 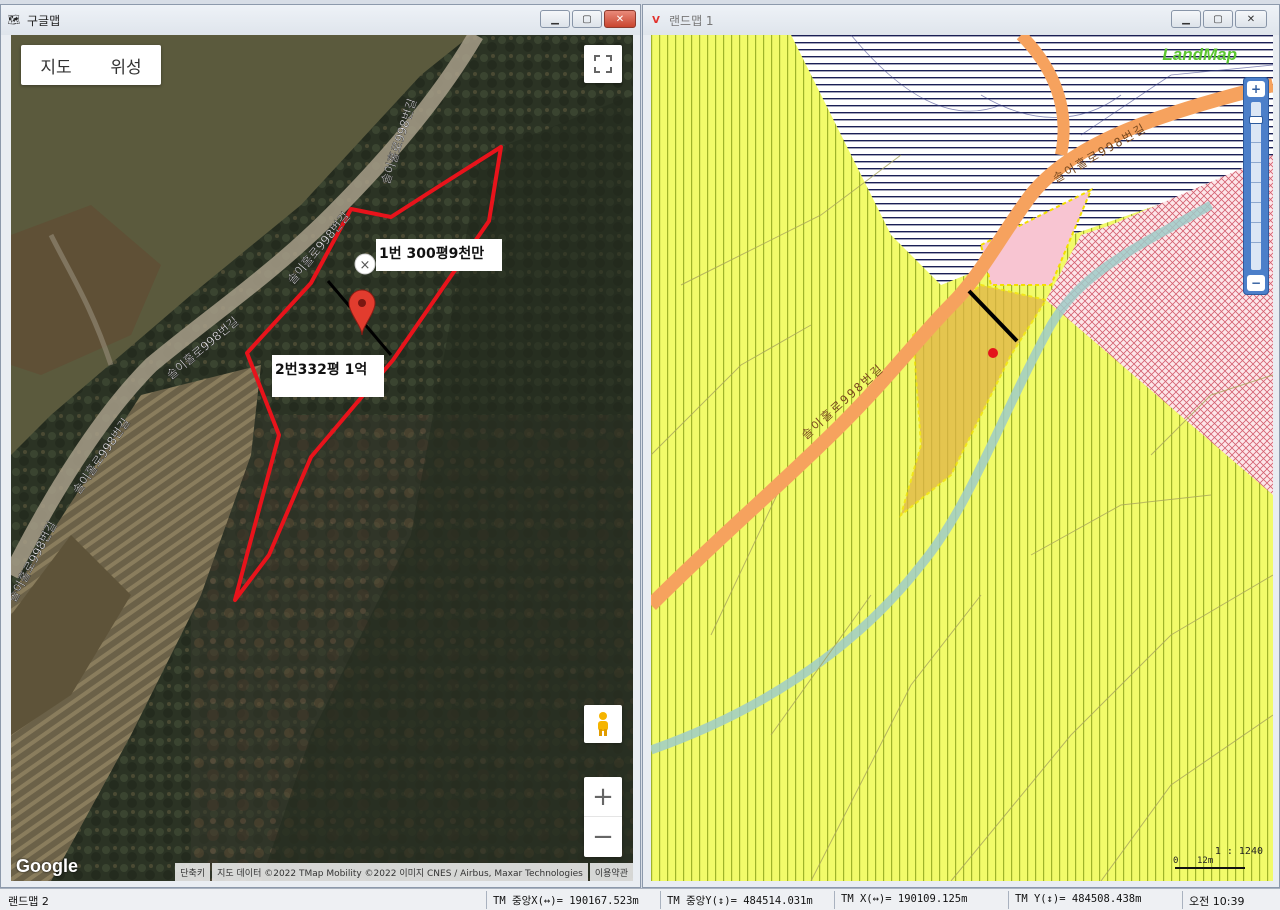 I want to click on status-clock: 오전 10:39, so click(x=1230, y=900).